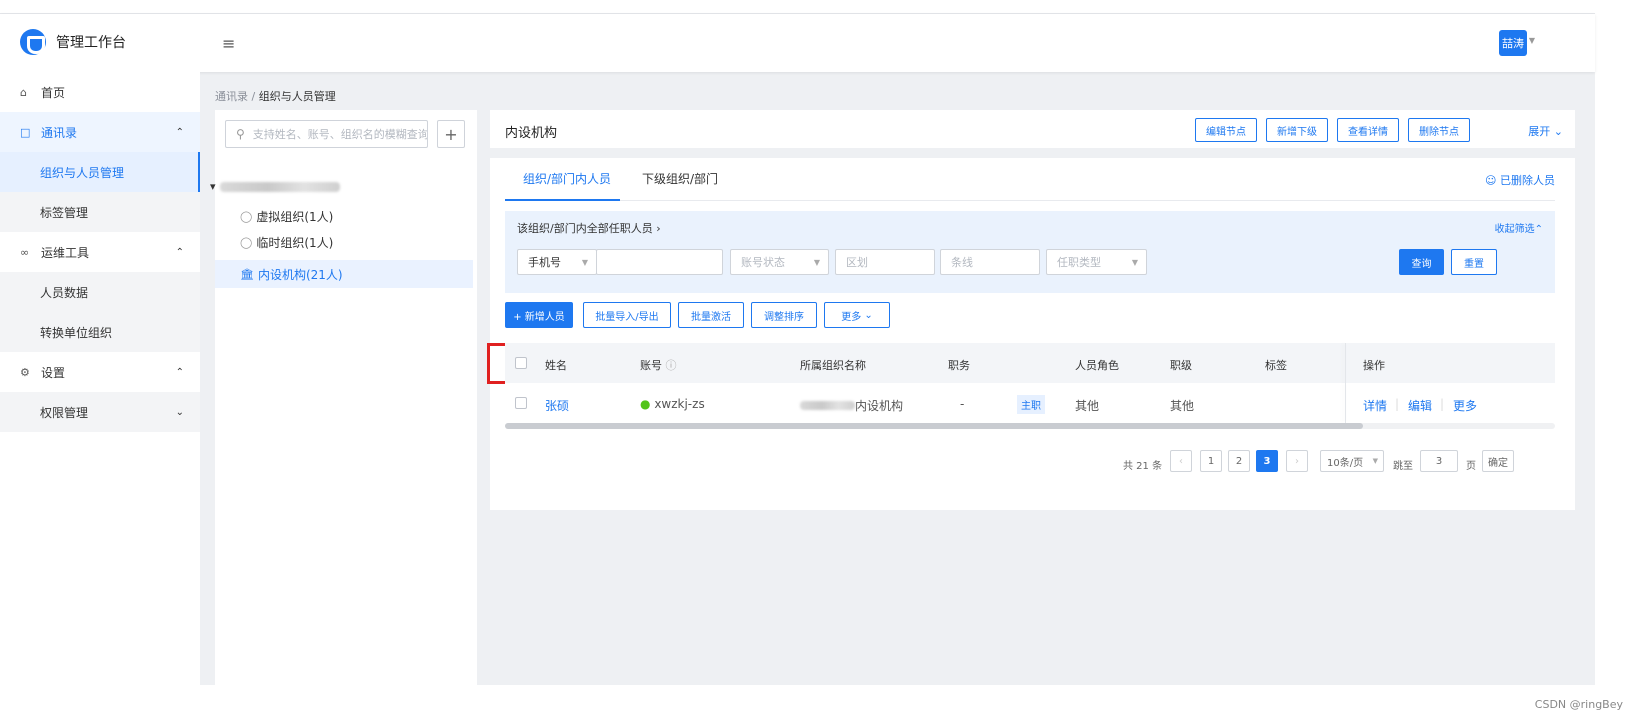  I want to click on input-placeholder: 区划, so click(857, 262).